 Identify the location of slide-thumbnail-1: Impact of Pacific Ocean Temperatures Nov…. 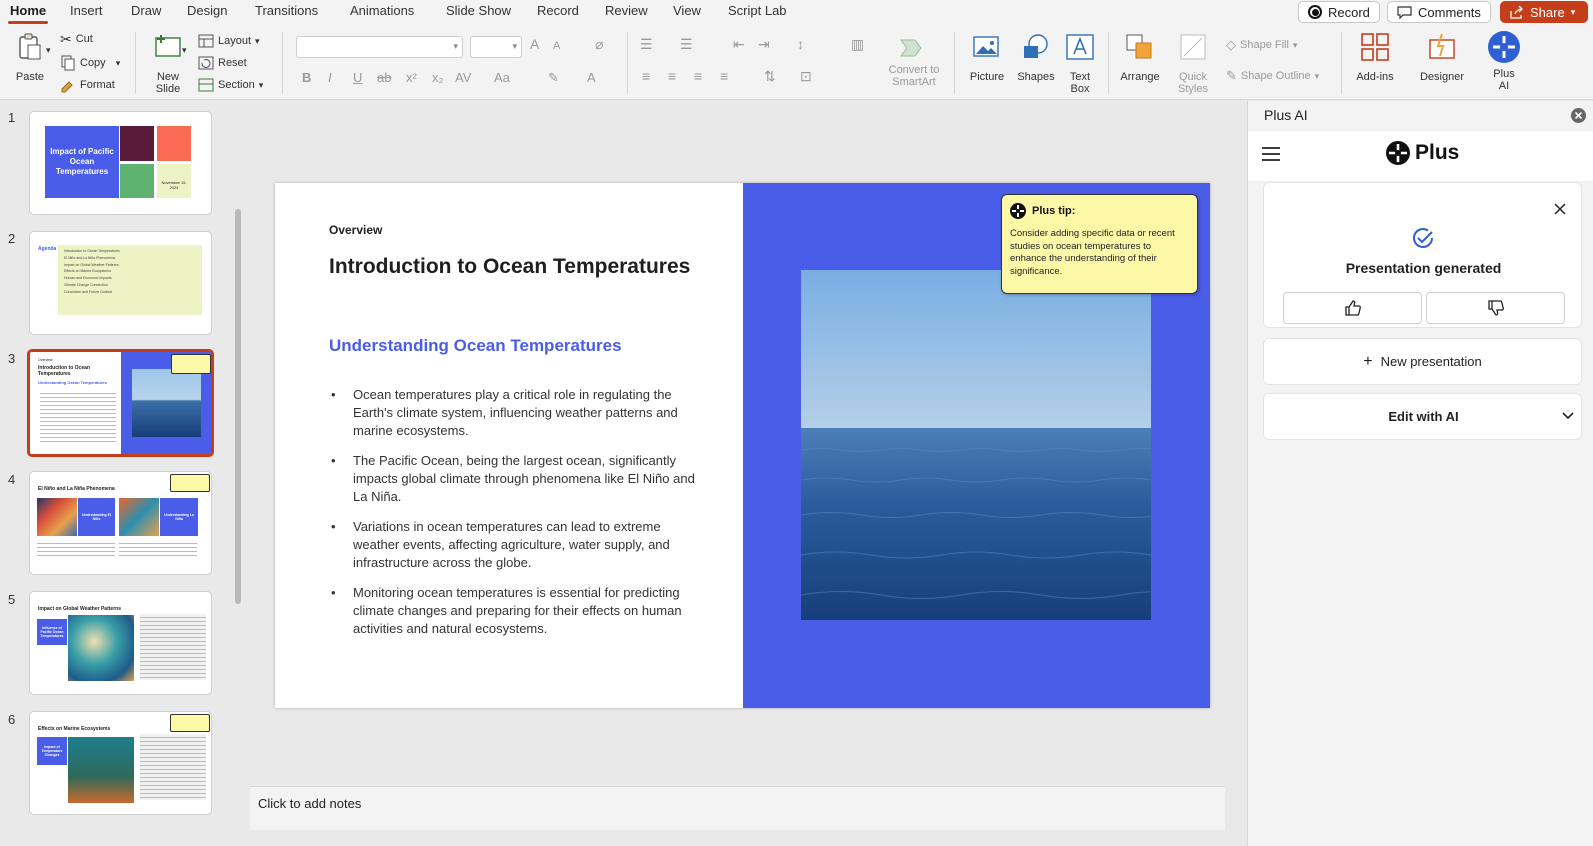
(120, 163).